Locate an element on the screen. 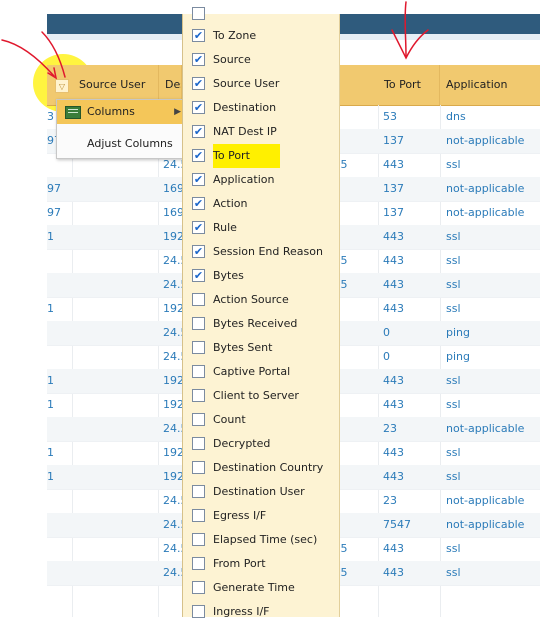  column-option-label: Action Source is located at coordinates (251, 299).